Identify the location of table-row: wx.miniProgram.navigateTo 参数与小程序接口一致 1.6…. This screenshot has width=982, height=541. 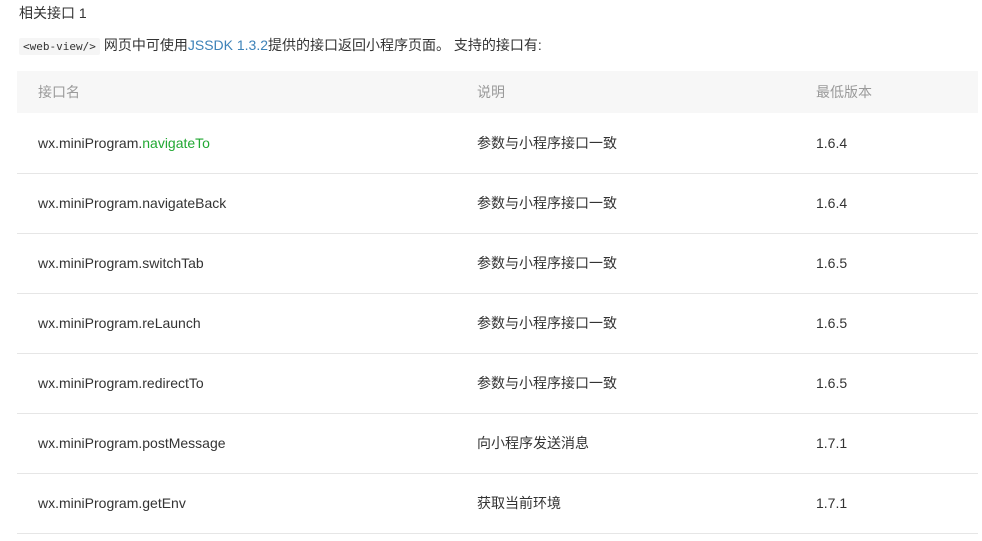
(497, 143).